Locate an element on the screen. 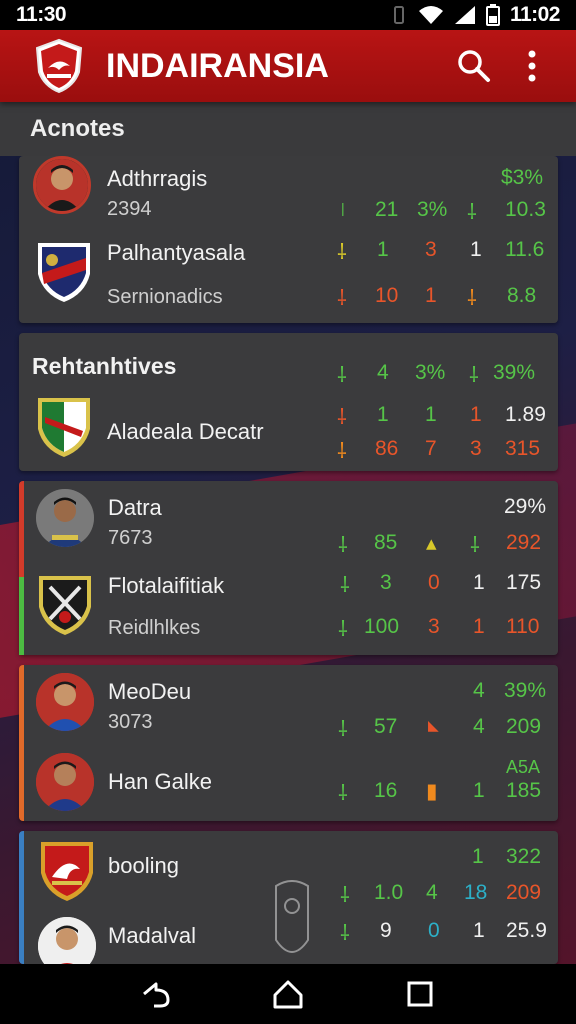 This screenshot has width=576, height=1024. stat-value: 7 is located at coordinates (431, 448).